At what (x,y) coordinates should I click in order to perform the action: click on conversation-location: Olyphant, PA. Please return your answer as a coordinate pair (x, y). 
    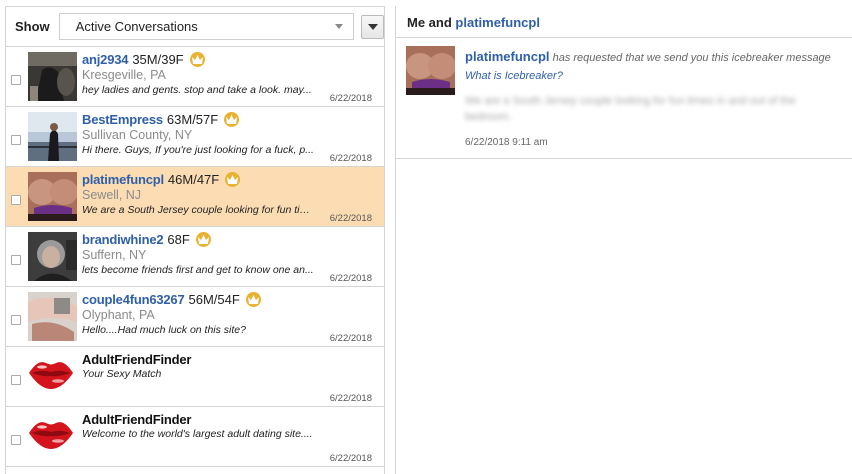
    Looking at the image, I should click on (118, 315).